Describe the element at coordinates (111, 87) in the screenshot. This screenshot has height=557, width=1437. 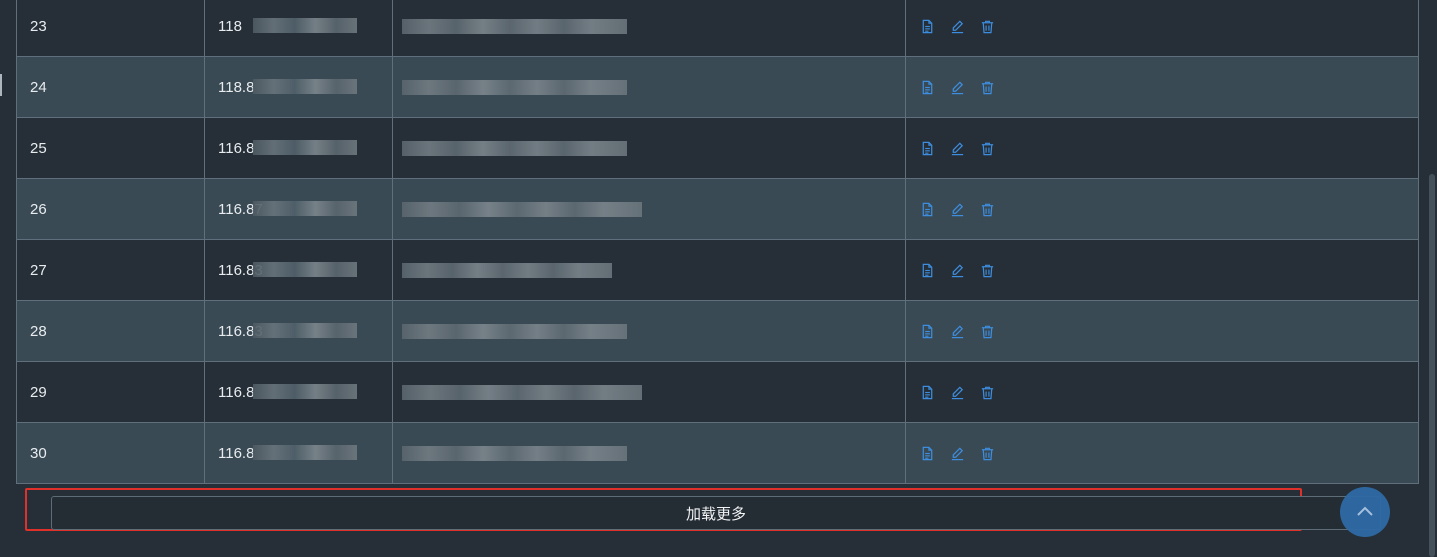
I see `row-index: 24` at that location.